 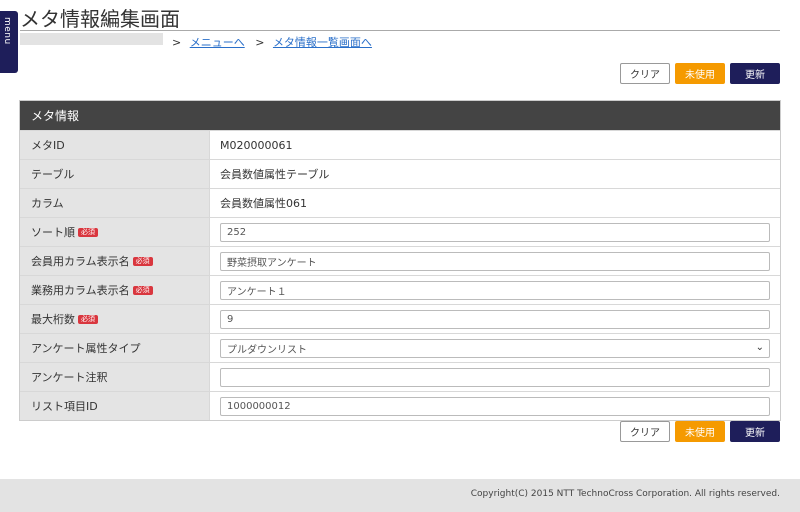 I want to click on label-text: 会員用カラム表示名, so click(x=80, y=261).